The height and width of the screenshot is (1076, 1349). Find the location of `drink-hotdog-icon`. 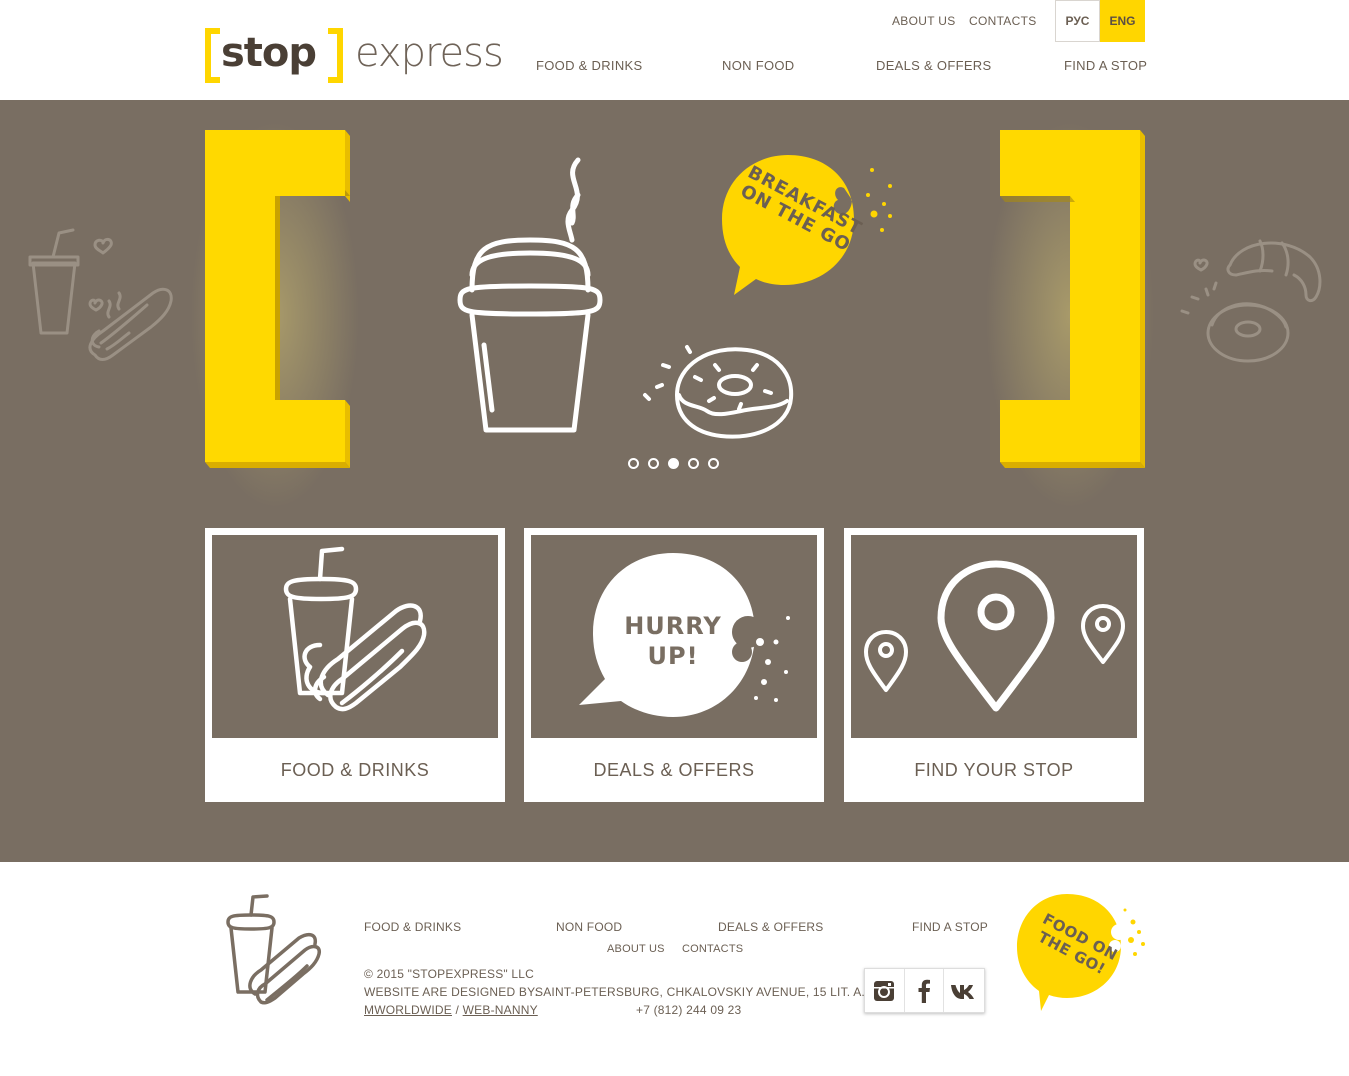

drink-hotdog-icon is located at coordinates (355, 629).